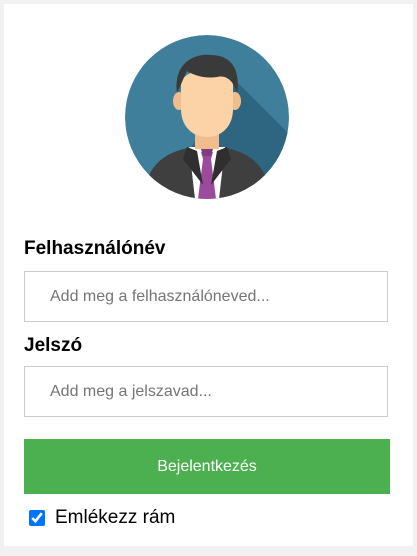 This screenshot has height=556, width=417. Describe the element at coordinates (207, 466) in the screenshot. I see `login-button: Bejelentkezés` at that location.